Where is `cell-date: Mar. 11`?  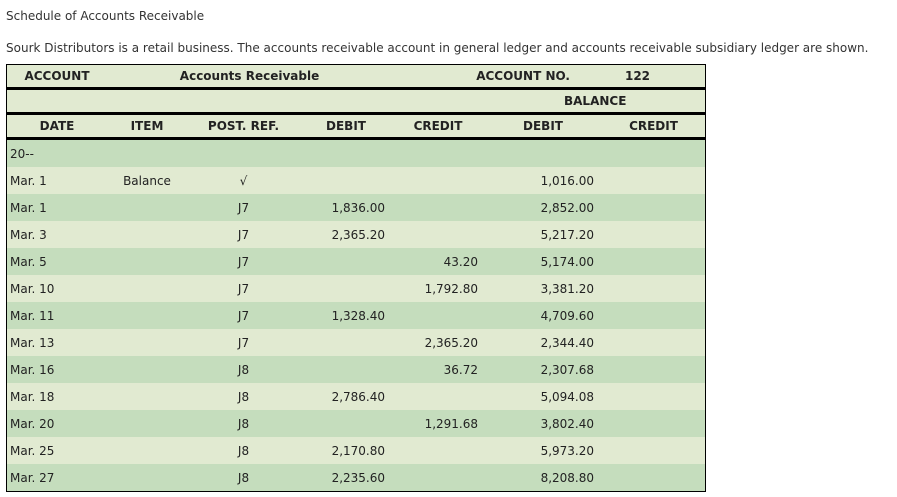 cell-date: Mar. 11 is located at coordinates (32, 315).